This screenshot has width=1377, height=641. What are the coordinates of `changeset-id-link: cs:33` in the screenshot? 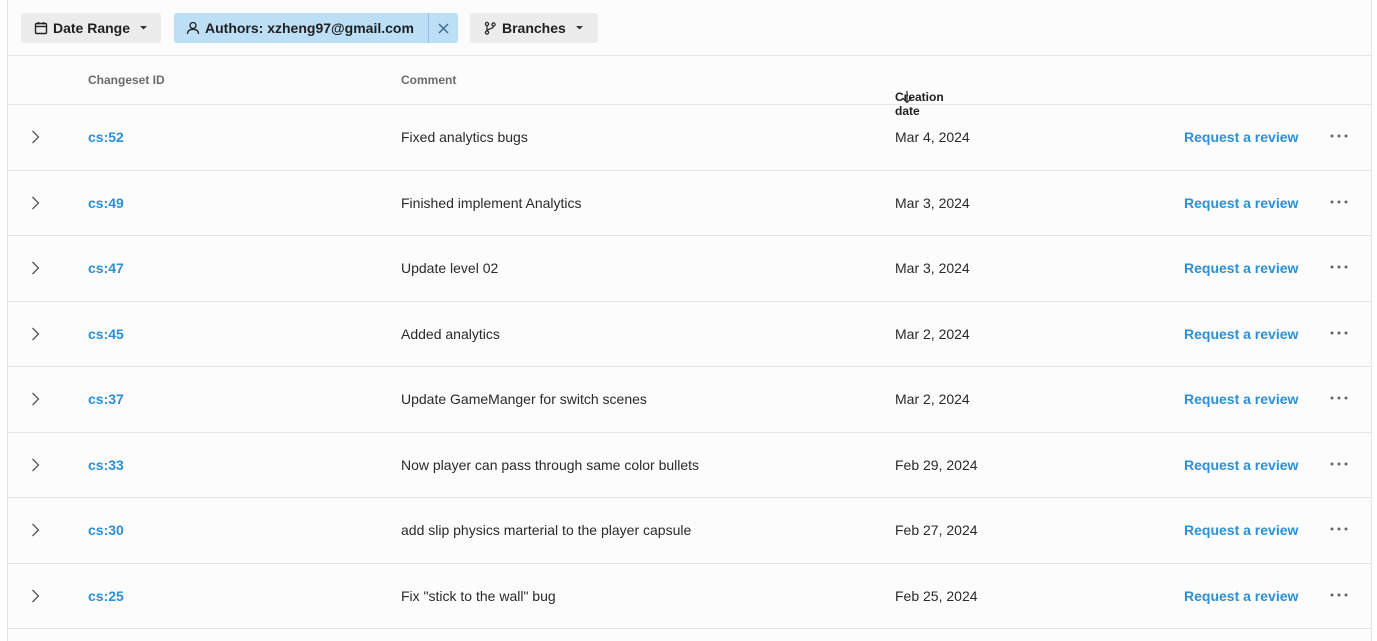 It's located at (106, 465).